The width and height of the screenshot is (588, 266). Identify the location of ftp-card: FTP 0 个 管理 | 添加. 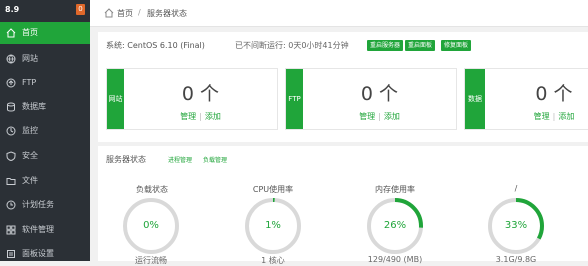
(371, 99).